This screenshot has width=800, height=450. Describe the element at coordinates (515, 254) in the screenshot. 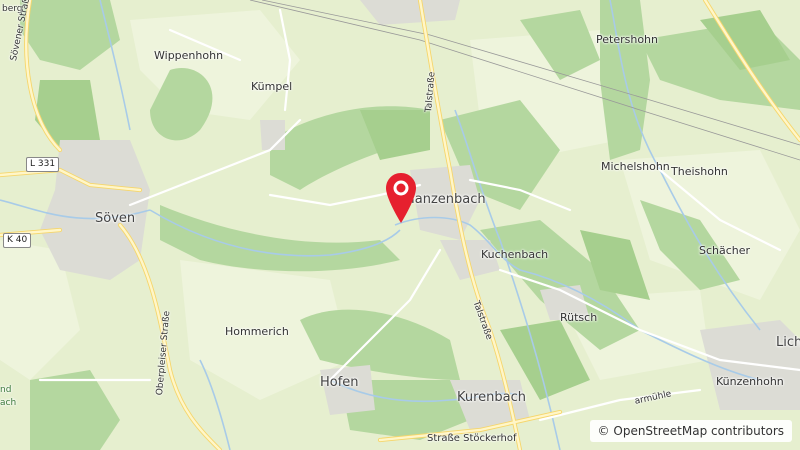

I see `place-label-kuchenbach: Kuchenbach` at that location.